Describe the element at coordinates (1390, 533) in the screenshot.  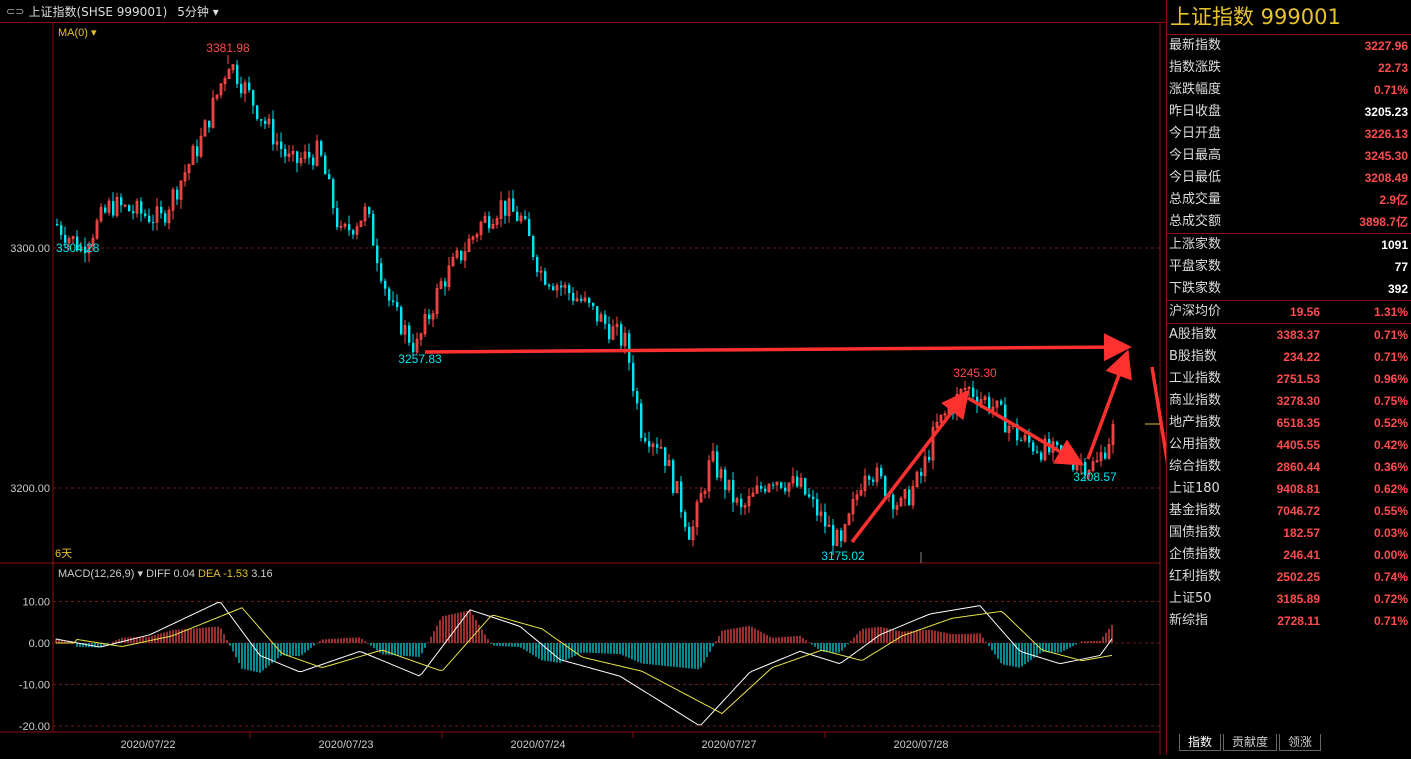
I see `row-pct: 0.03%` at that location.